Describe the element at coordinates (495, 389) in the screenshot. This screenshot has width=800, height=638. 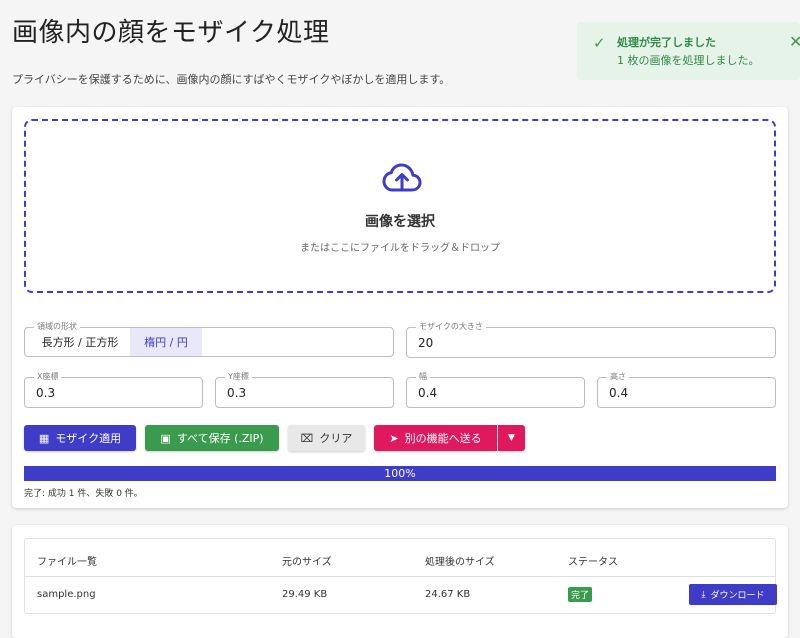
I see `width-field: 幅 0.4` at that location.